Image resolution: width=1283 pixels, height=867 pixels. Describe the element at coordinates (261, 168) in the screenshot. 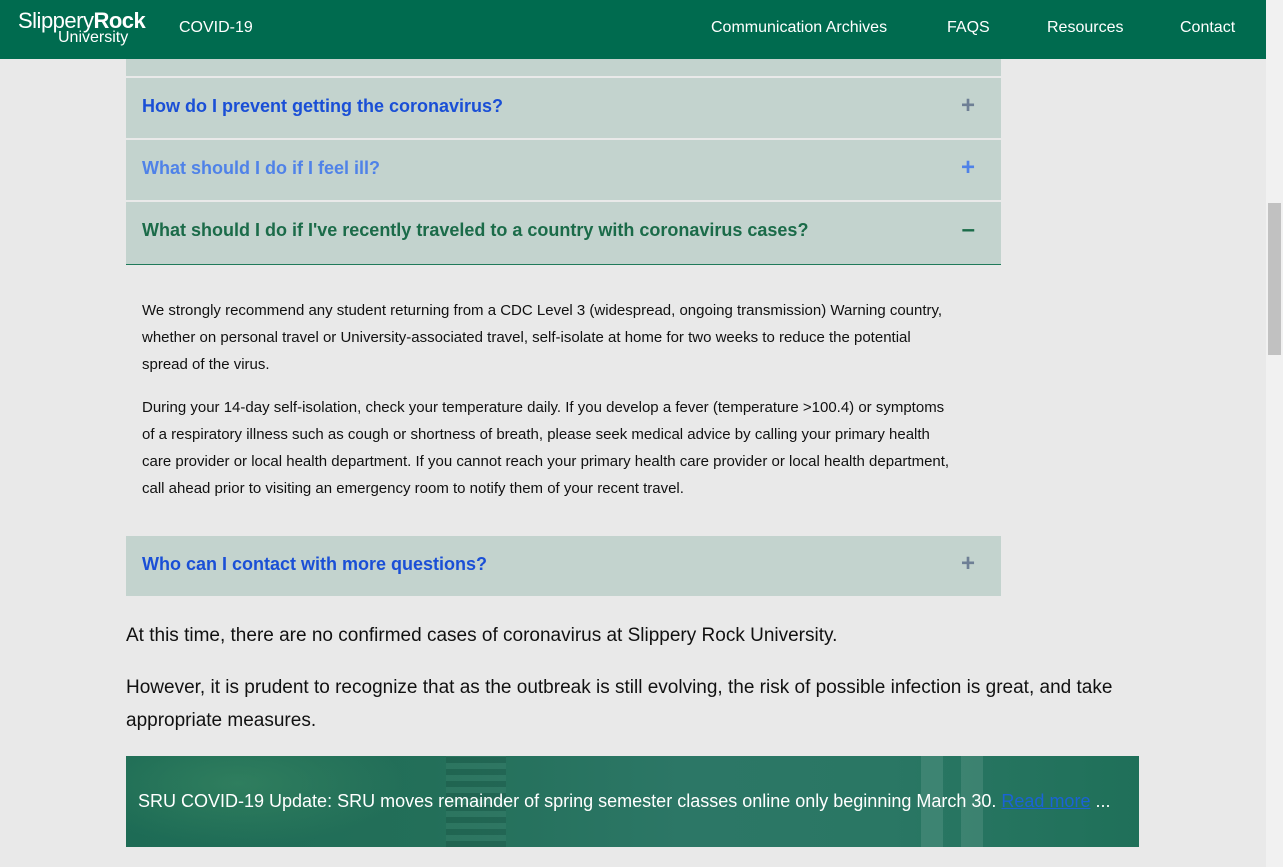

I see `faq-question: What should I do if I feel ill?` at that location.